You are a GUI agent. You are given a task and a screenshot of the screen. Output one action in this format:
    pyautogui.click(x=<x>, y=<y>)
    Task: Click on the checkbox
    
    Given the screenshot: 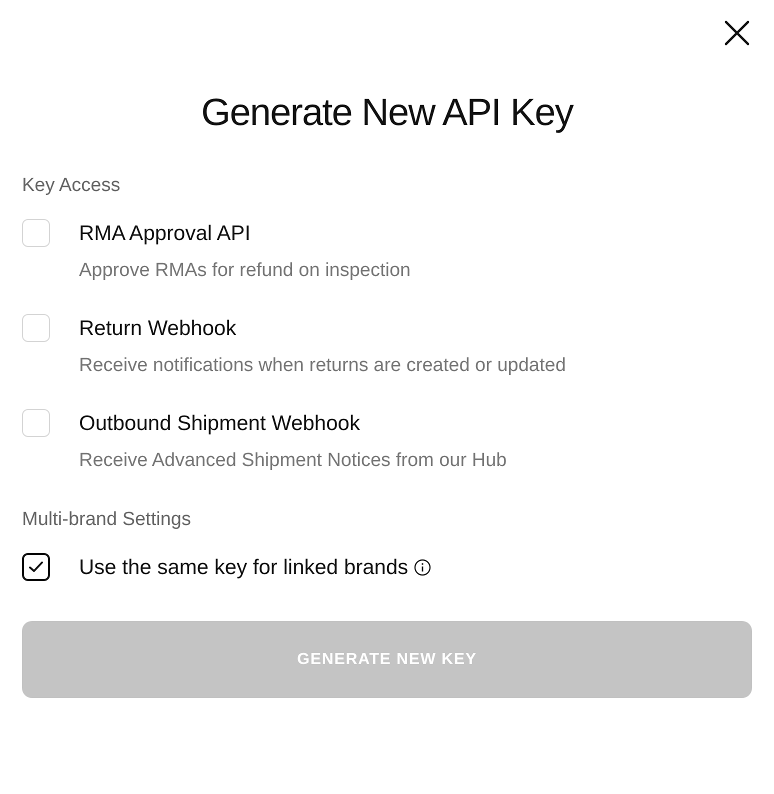 What is the action you would take?
    pyautogui.click(x=36, y=567)
    